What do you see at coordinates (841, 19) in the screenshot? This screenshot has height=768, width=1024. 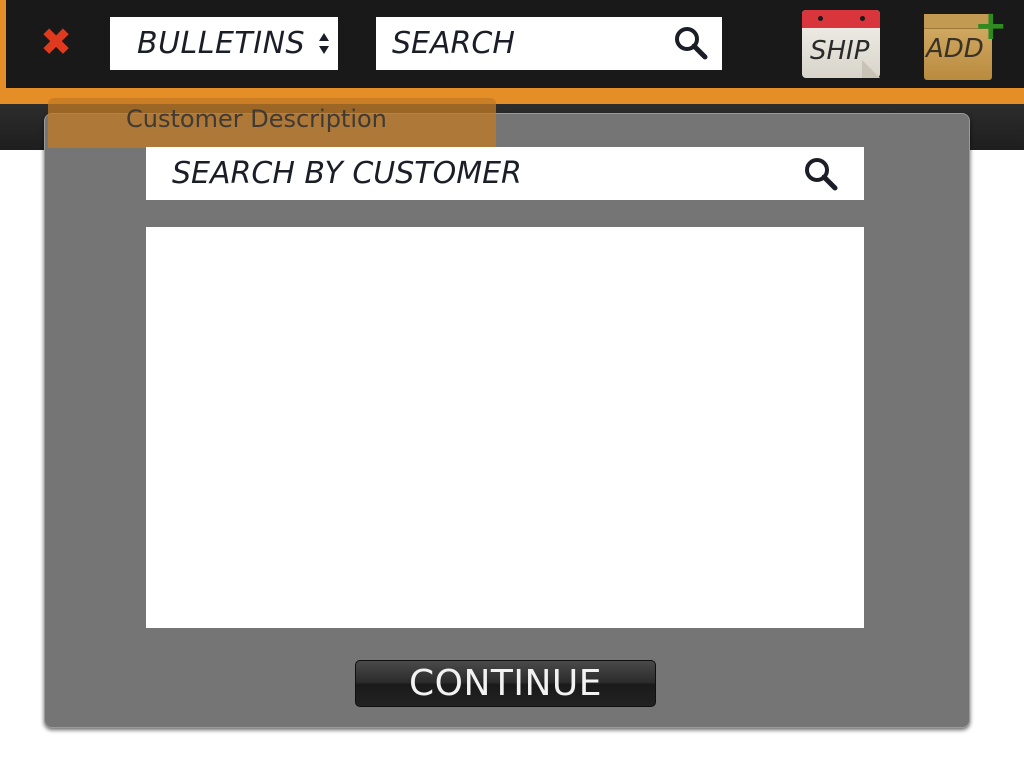 I see `calendar-header` at bounding box center [841, 19].